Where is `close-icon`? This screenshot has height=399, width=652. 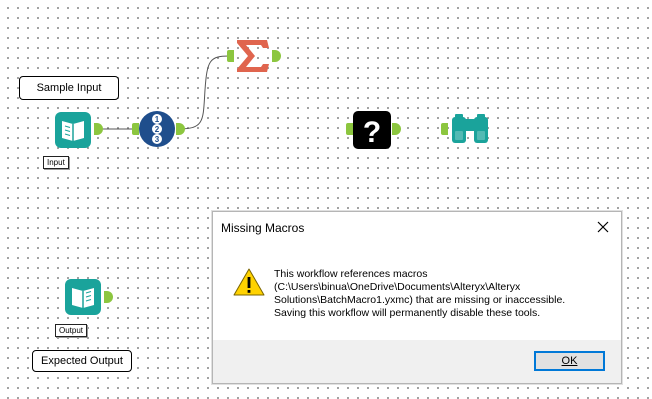 close-icon is located at coordinates (603, 227).